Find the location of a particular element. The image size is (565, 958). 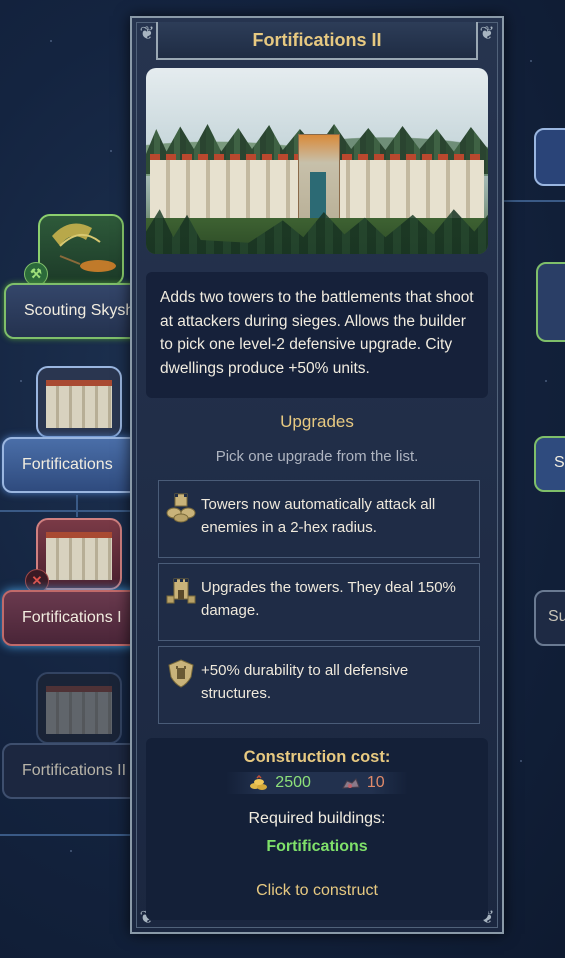

tree-node-label: Su is located at coordinates (556, 616).